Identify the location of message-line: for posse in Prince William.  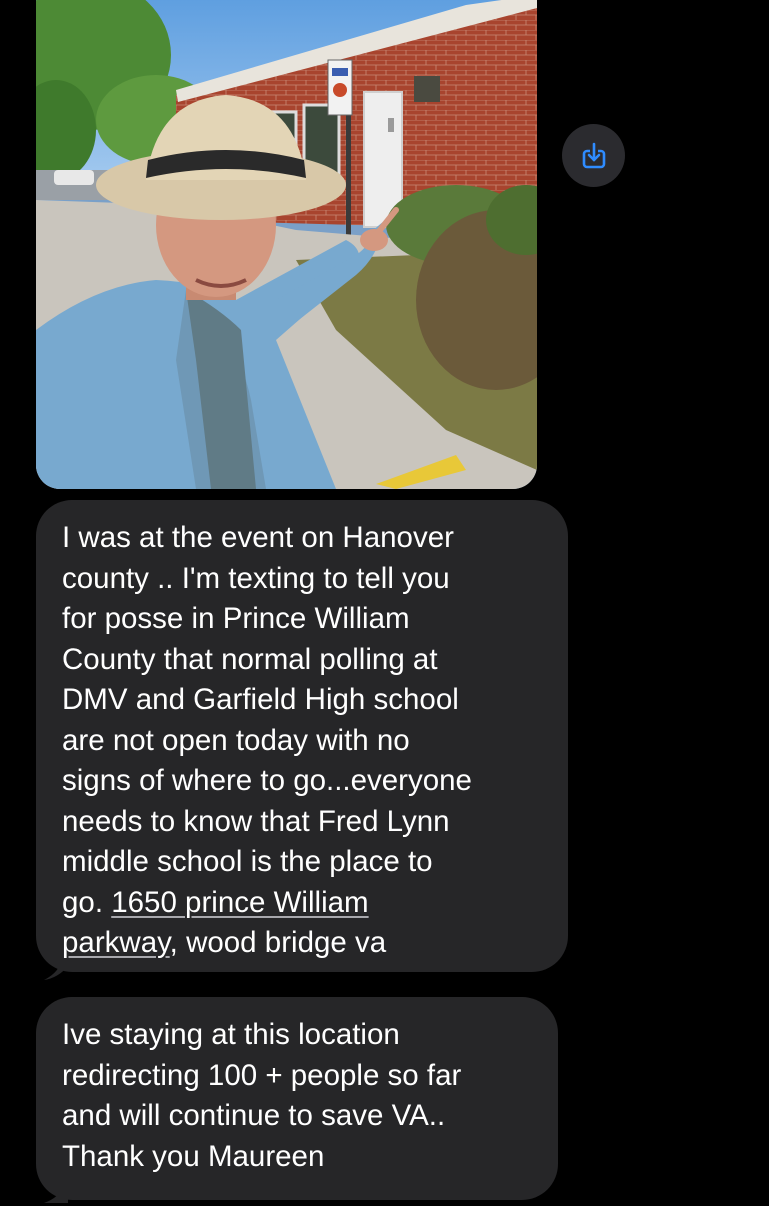
(236, 618).